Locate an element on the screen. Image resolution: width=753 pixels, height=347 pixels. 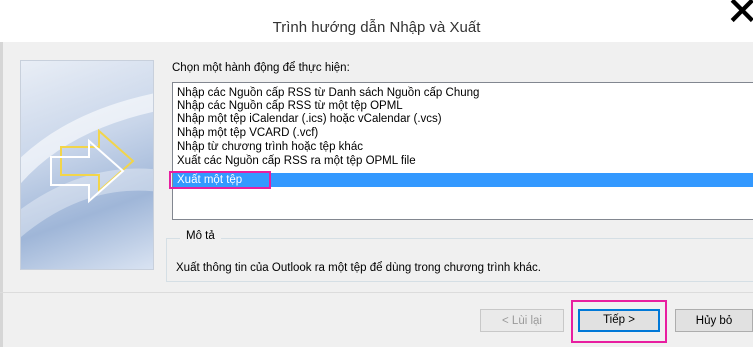
list-item: Nhập một tệp VCARD (.vcf) is located at coordinates (247, 133).